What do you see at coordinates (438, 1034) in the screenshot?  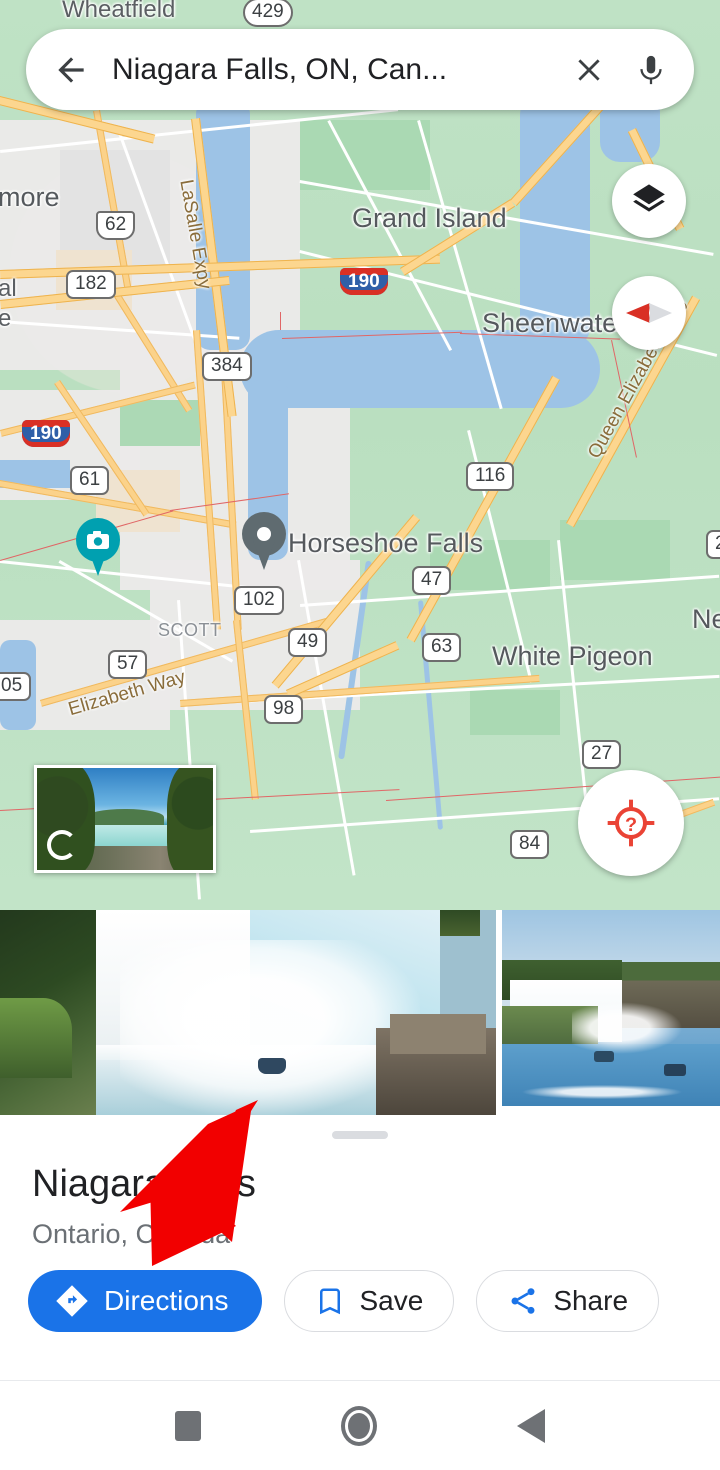 I see `photo-town-buildings` at bounding box center [438, 1034].